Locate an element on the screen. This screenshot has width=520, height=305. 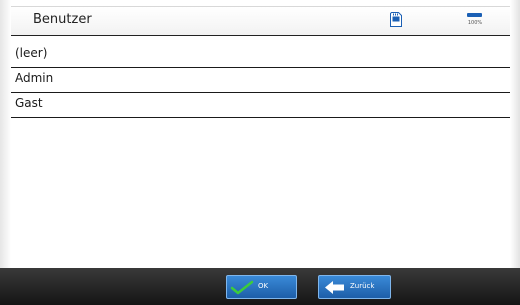
ok-button: OK is located at coordinates (261, 287).